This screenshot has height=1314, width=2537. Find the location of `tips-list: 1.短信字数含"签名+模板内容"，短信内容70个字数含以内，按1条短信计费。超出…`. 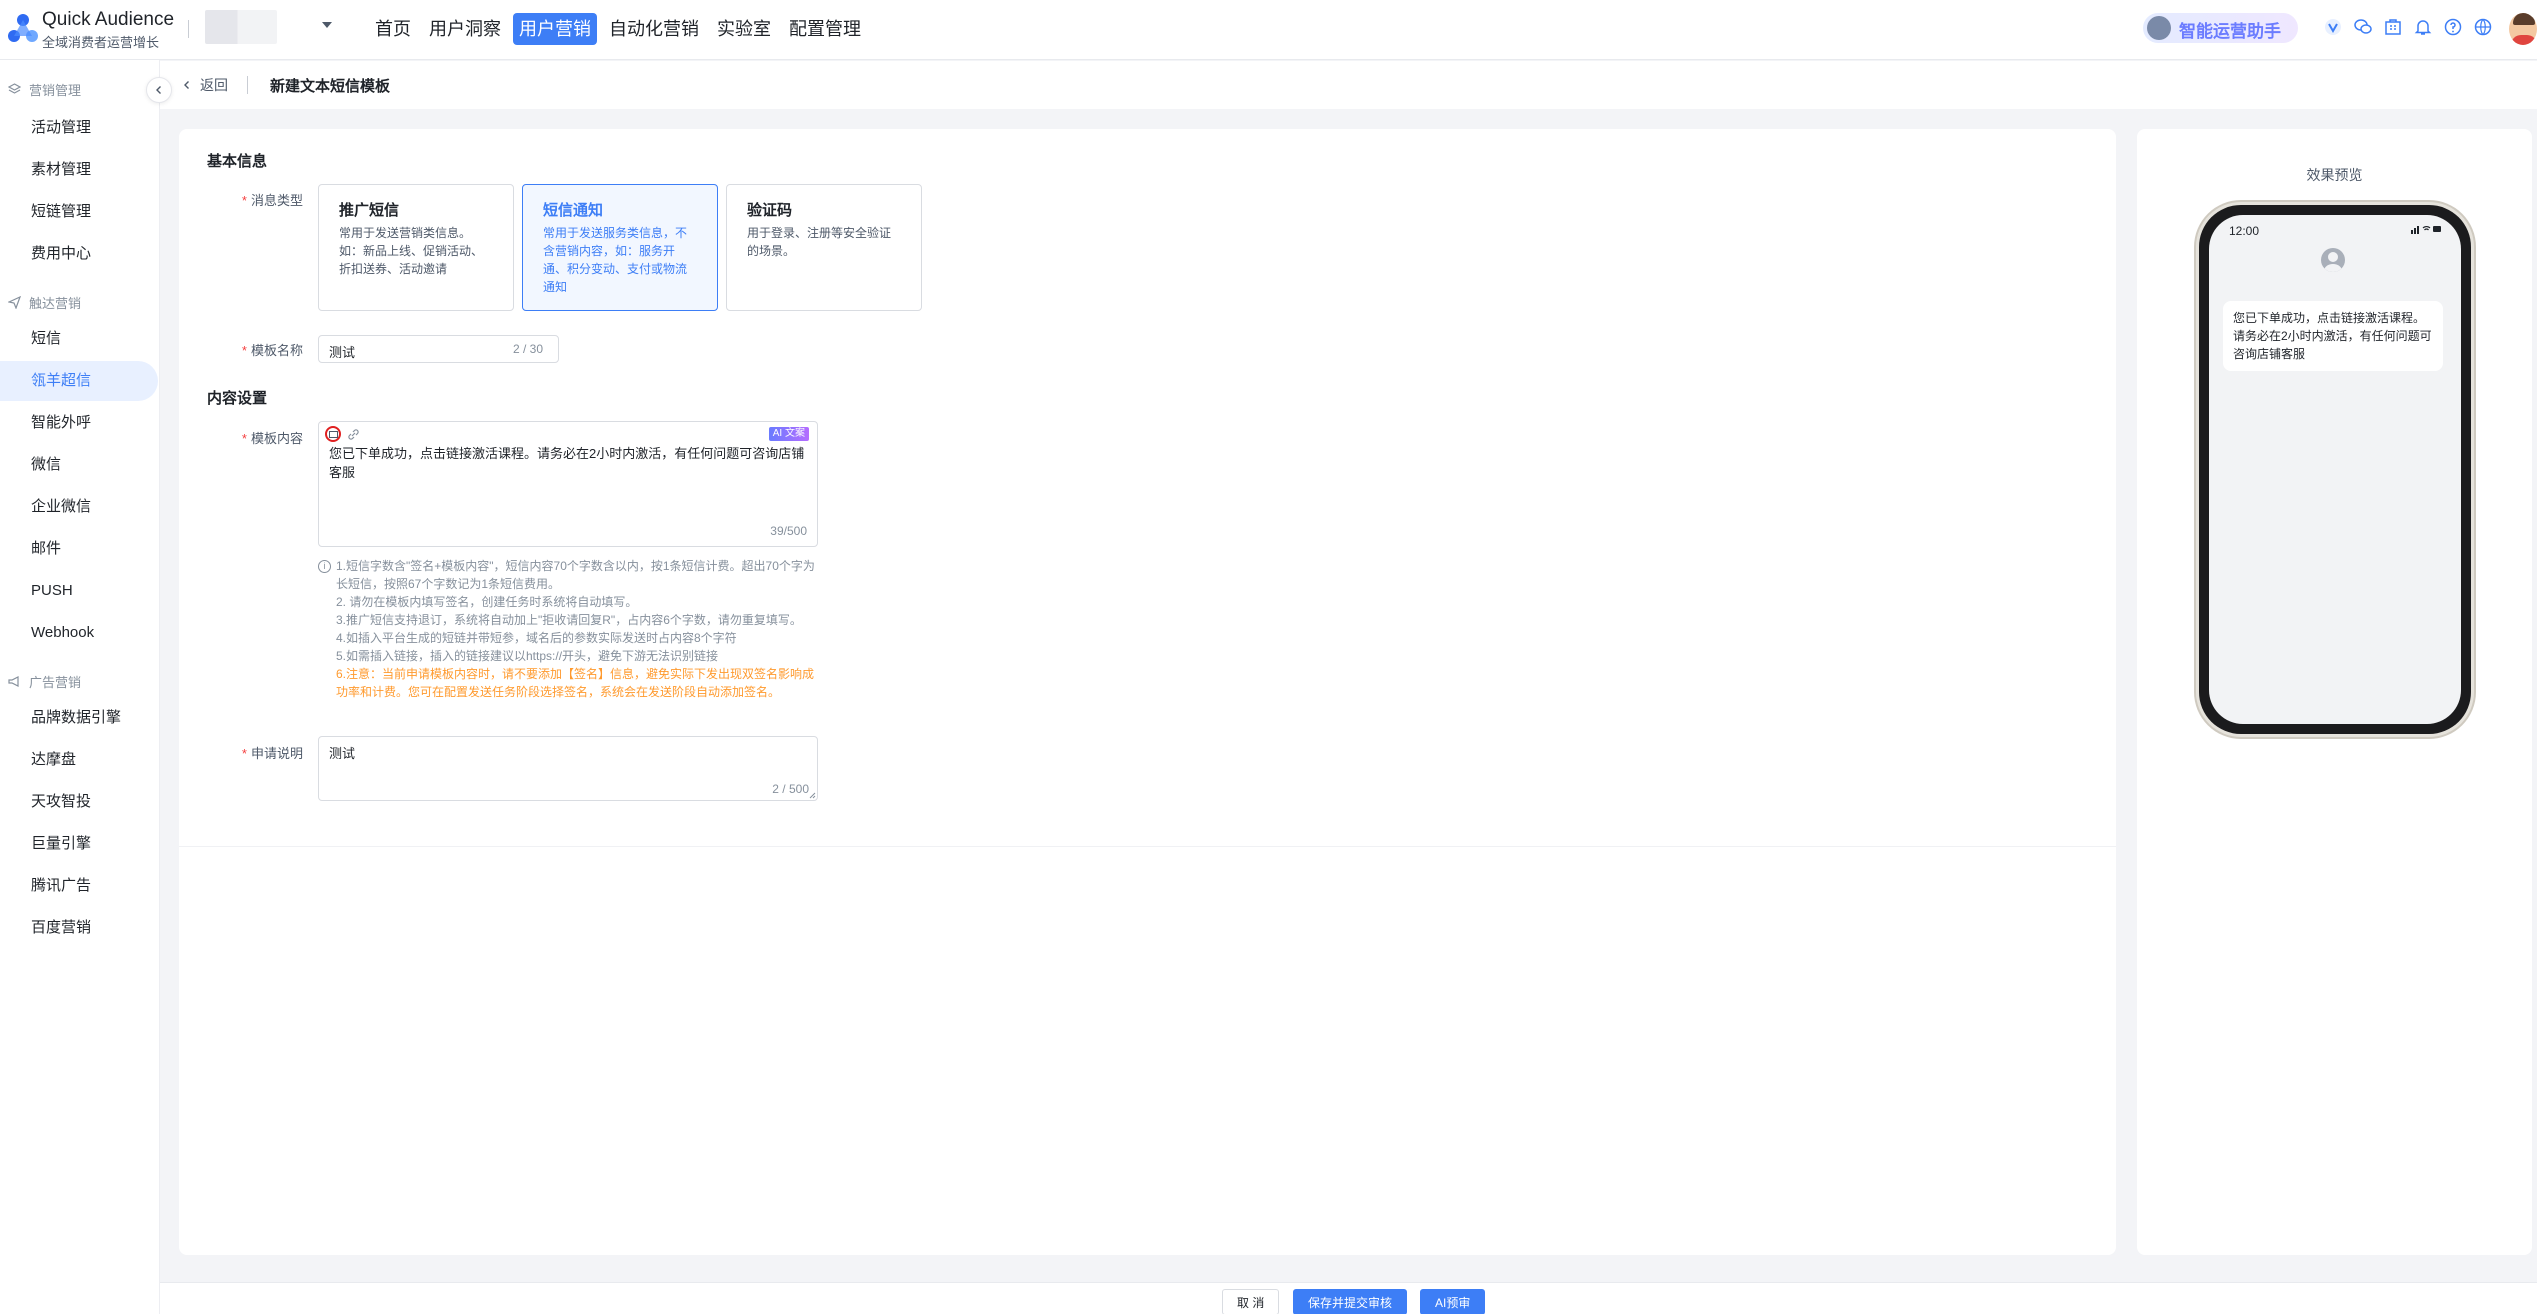

tips-list: 1.短信字数含"签名+模板内容"，短信内容70个字数含以内，按1条短信计费。超出… is located at coordinates (568, 629).